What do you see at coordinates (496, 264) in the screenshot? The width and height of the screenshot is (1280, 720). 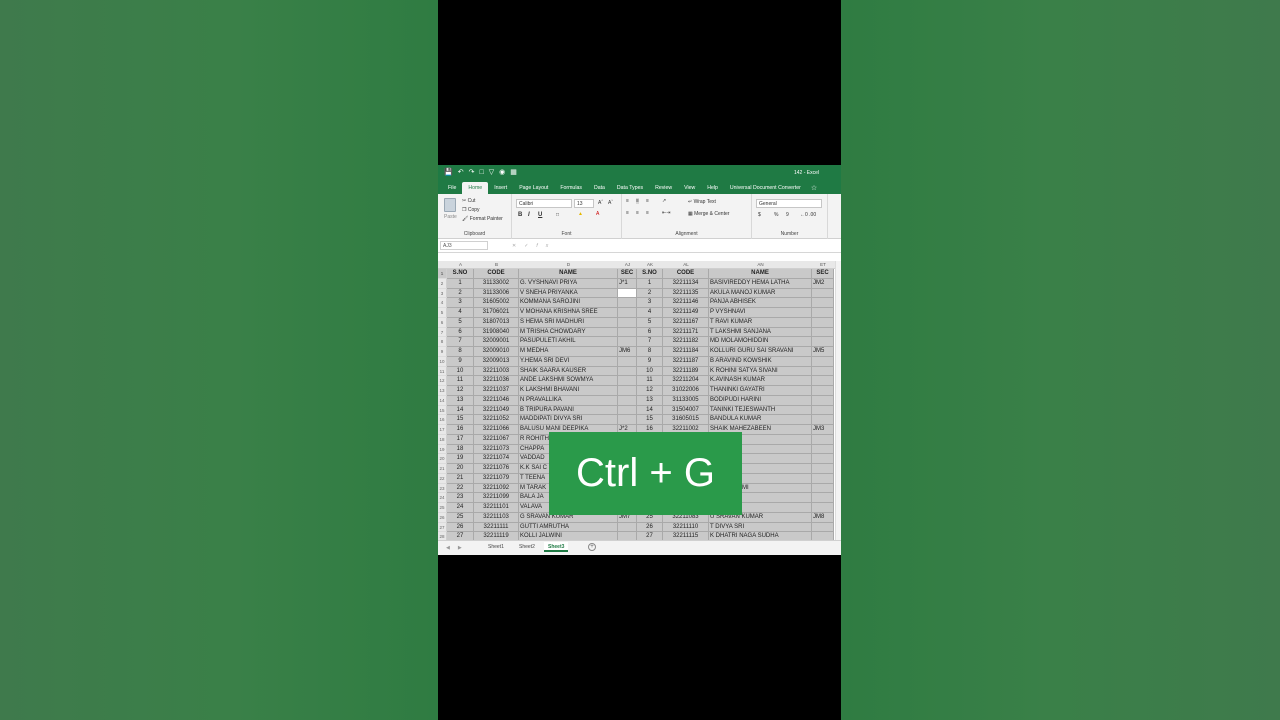 I see `column-header-b: B` at bounding box center [496, 264].